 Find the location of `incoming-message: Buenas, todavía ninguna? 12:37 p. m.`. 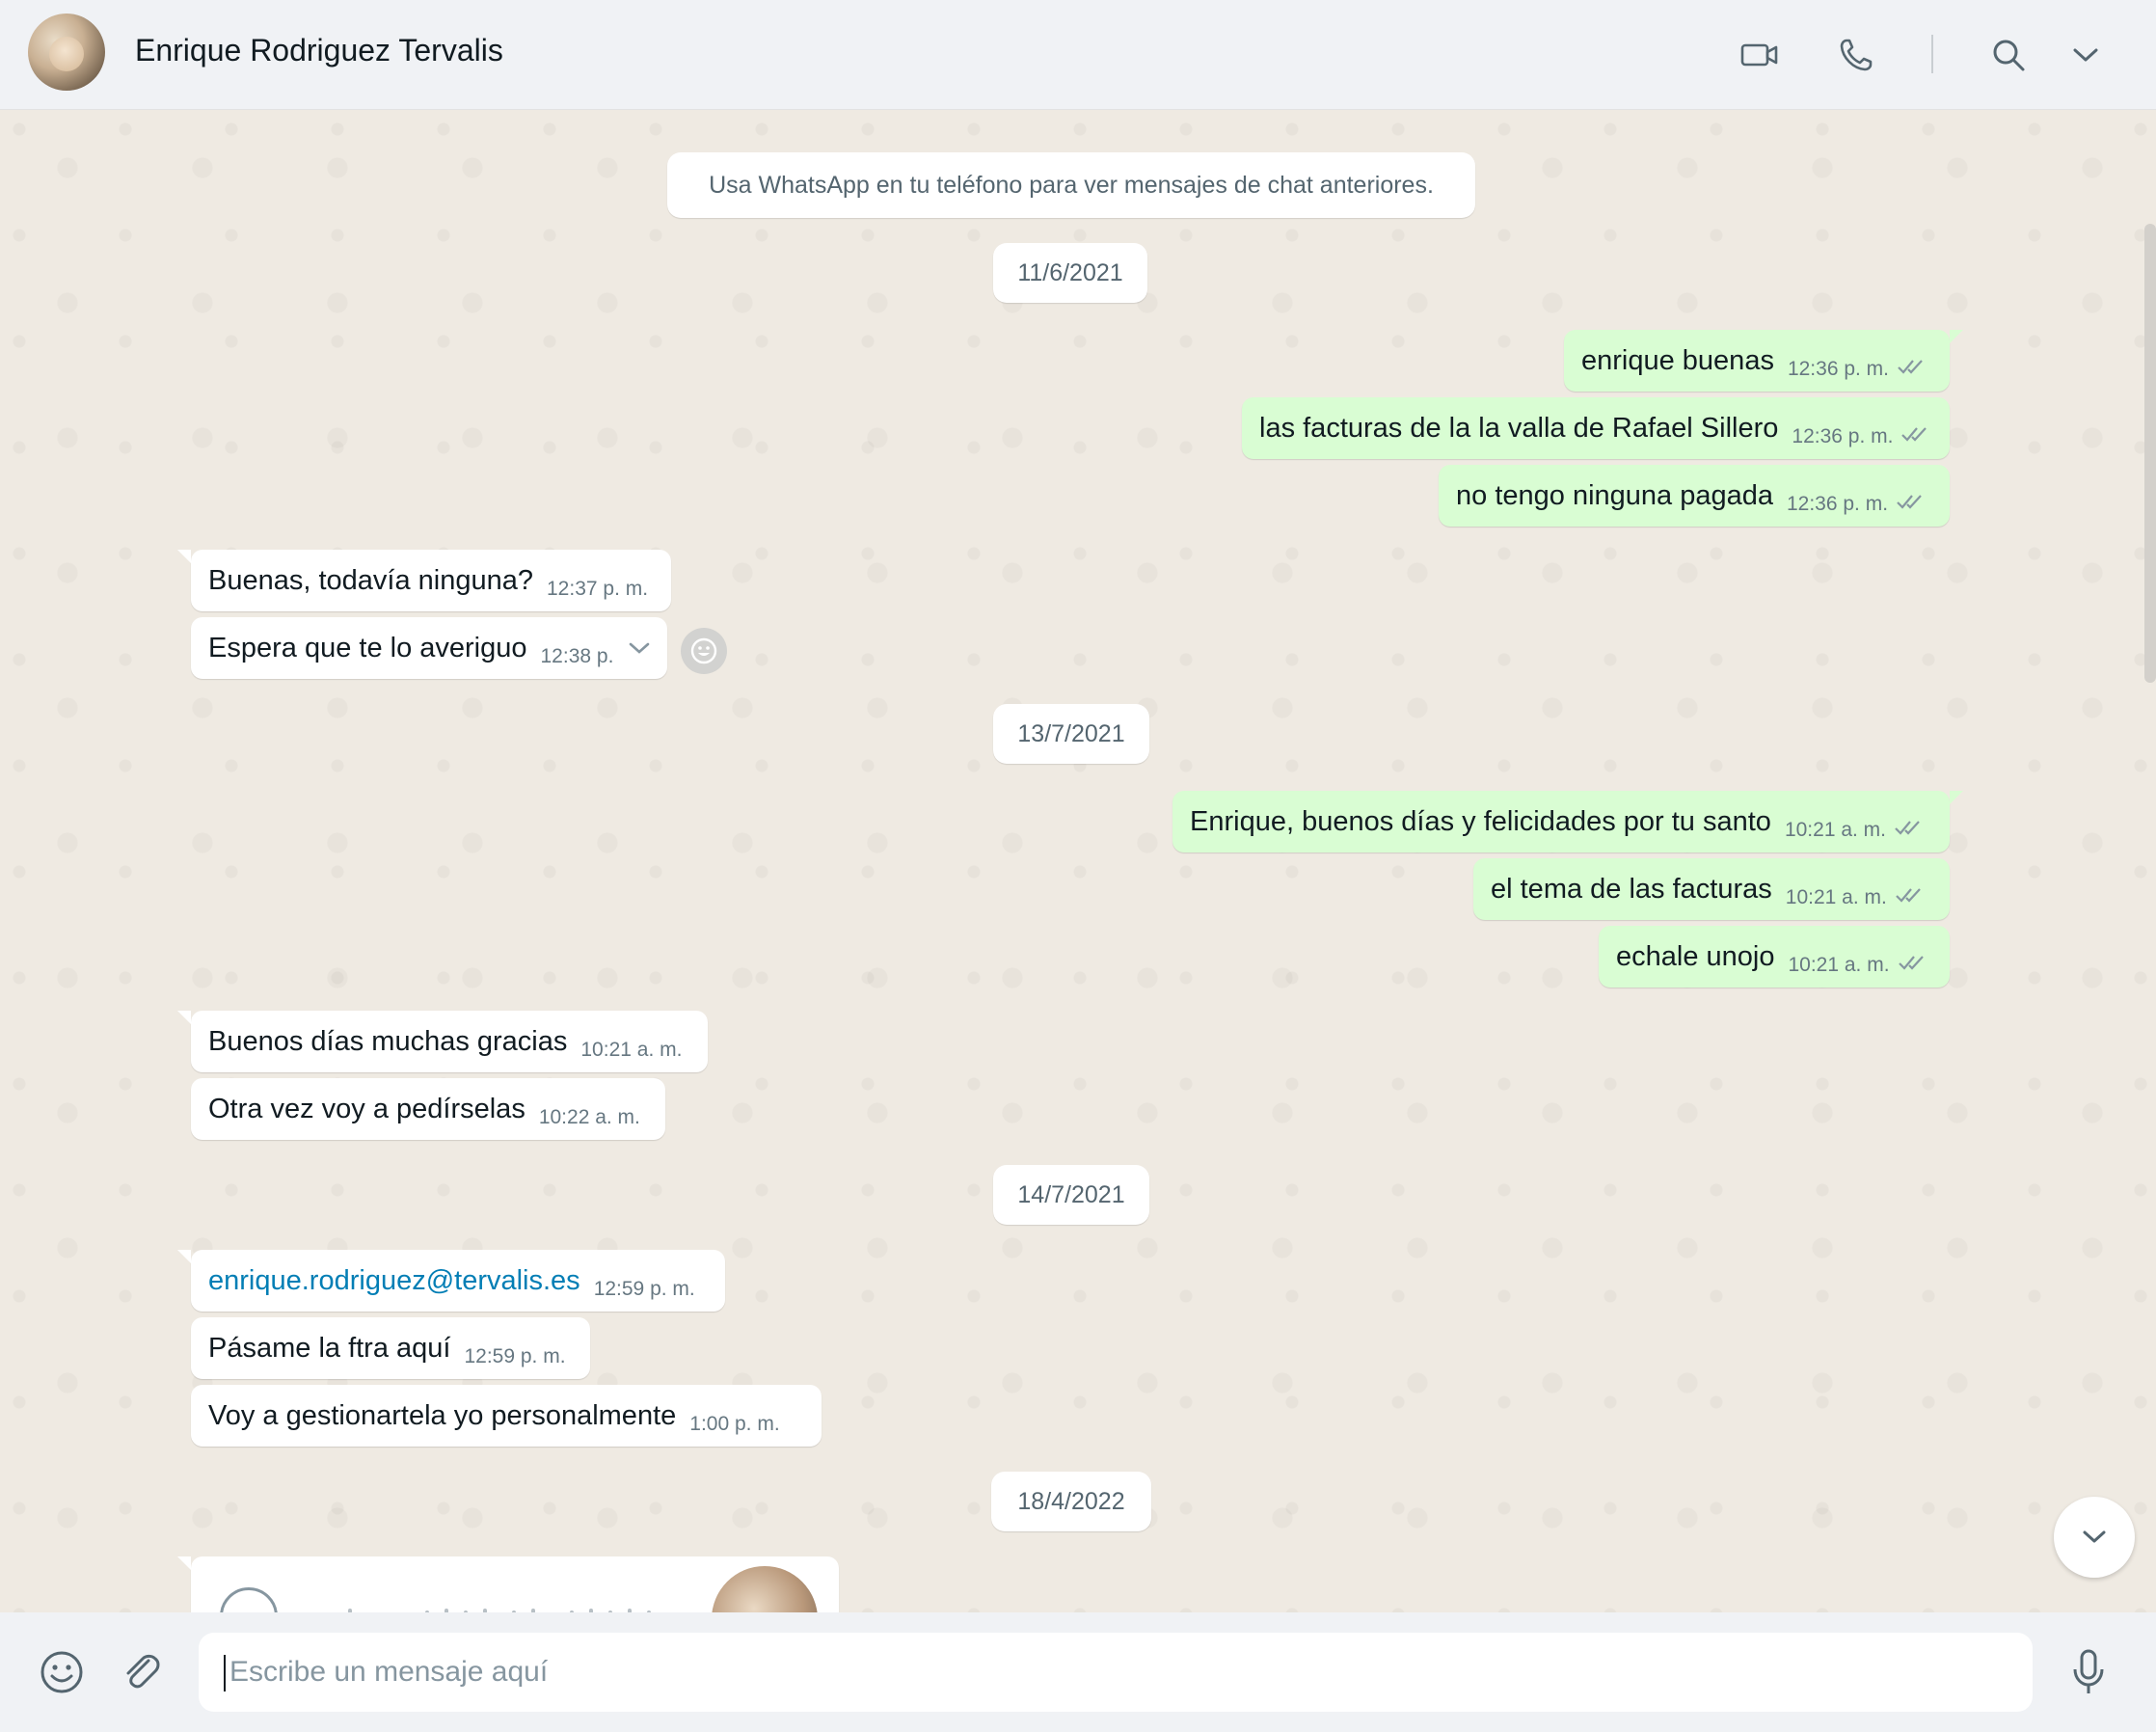

incoming-message: Buenas, todavía ninguna? 12:37 p. m. is located at coordinates (424, 580).